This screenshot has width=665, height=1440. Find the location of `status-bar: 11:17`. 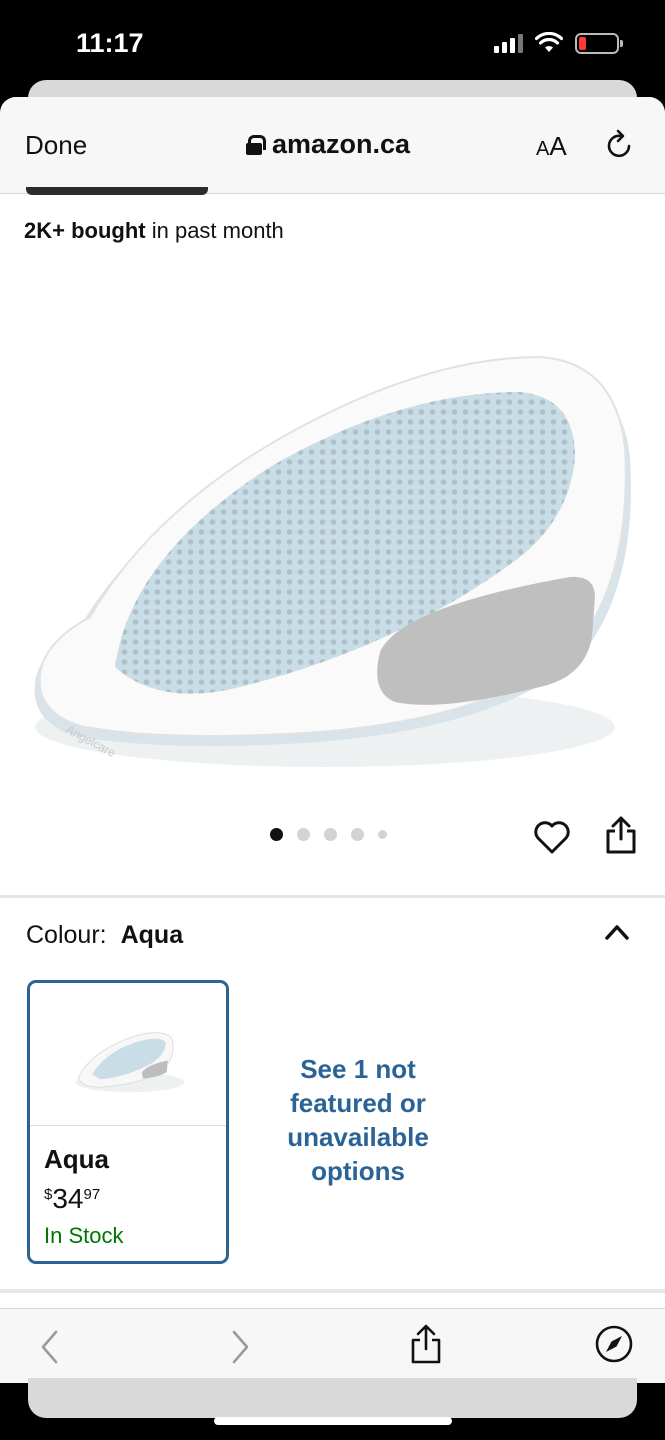

status-bar: 11:17 is located at coordinates (332, 41).